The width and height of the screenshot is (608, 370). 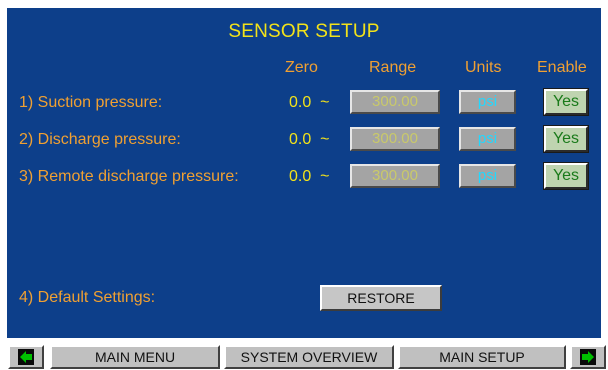 I want to click on restore-button: RESTORE, so click(x=381, y=298).